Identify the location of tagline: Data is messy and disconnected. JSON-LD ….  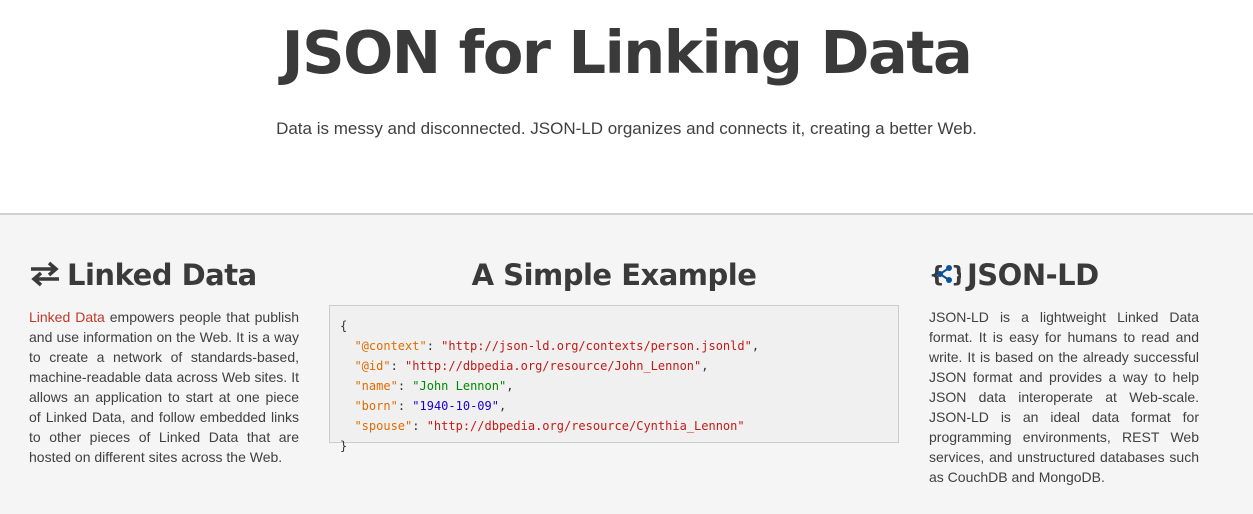
(626, 128).